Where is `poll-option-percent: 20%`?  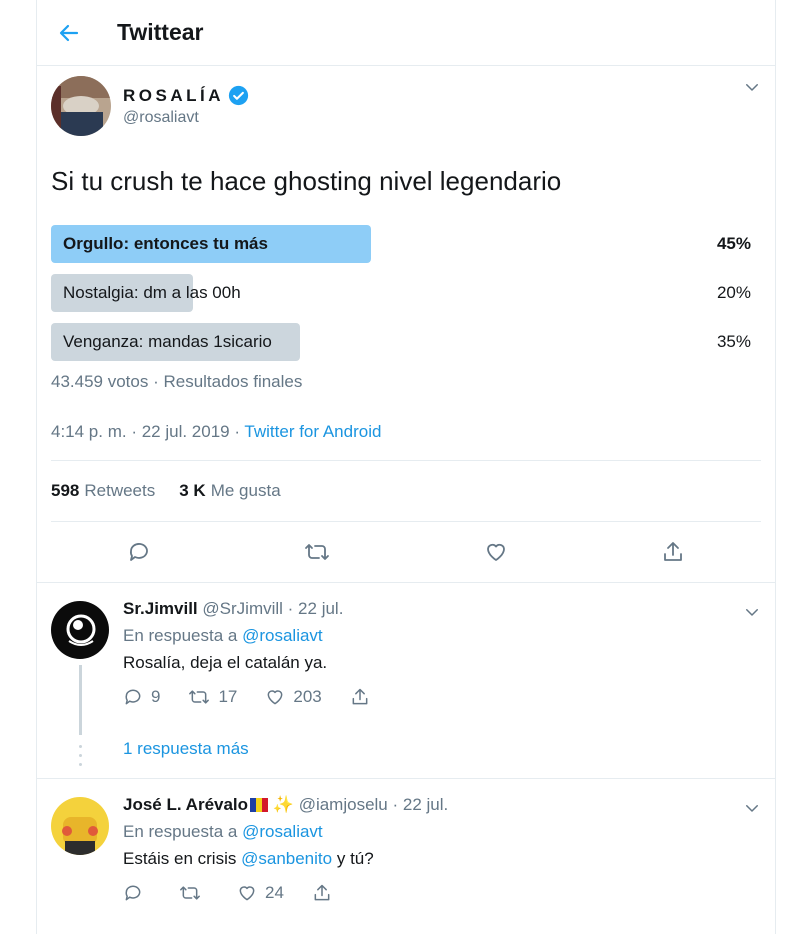
poll-option-percent: 20% is located at coordinates (733, 293).